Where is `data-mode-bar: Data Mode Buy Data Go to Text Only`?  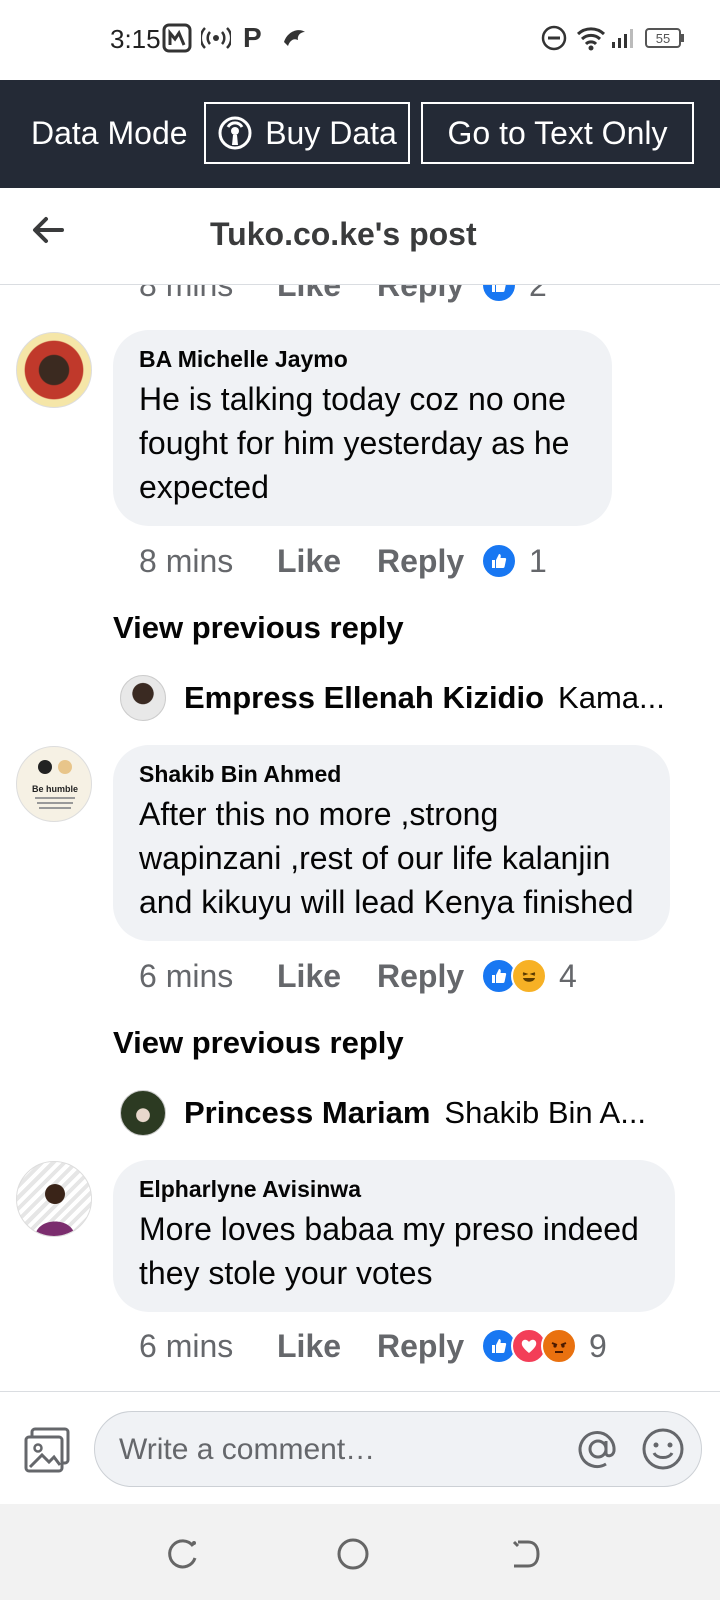 data-mode-bar: Data Mode Buy Data Go to Text Only is located at coordinates (360, 134).